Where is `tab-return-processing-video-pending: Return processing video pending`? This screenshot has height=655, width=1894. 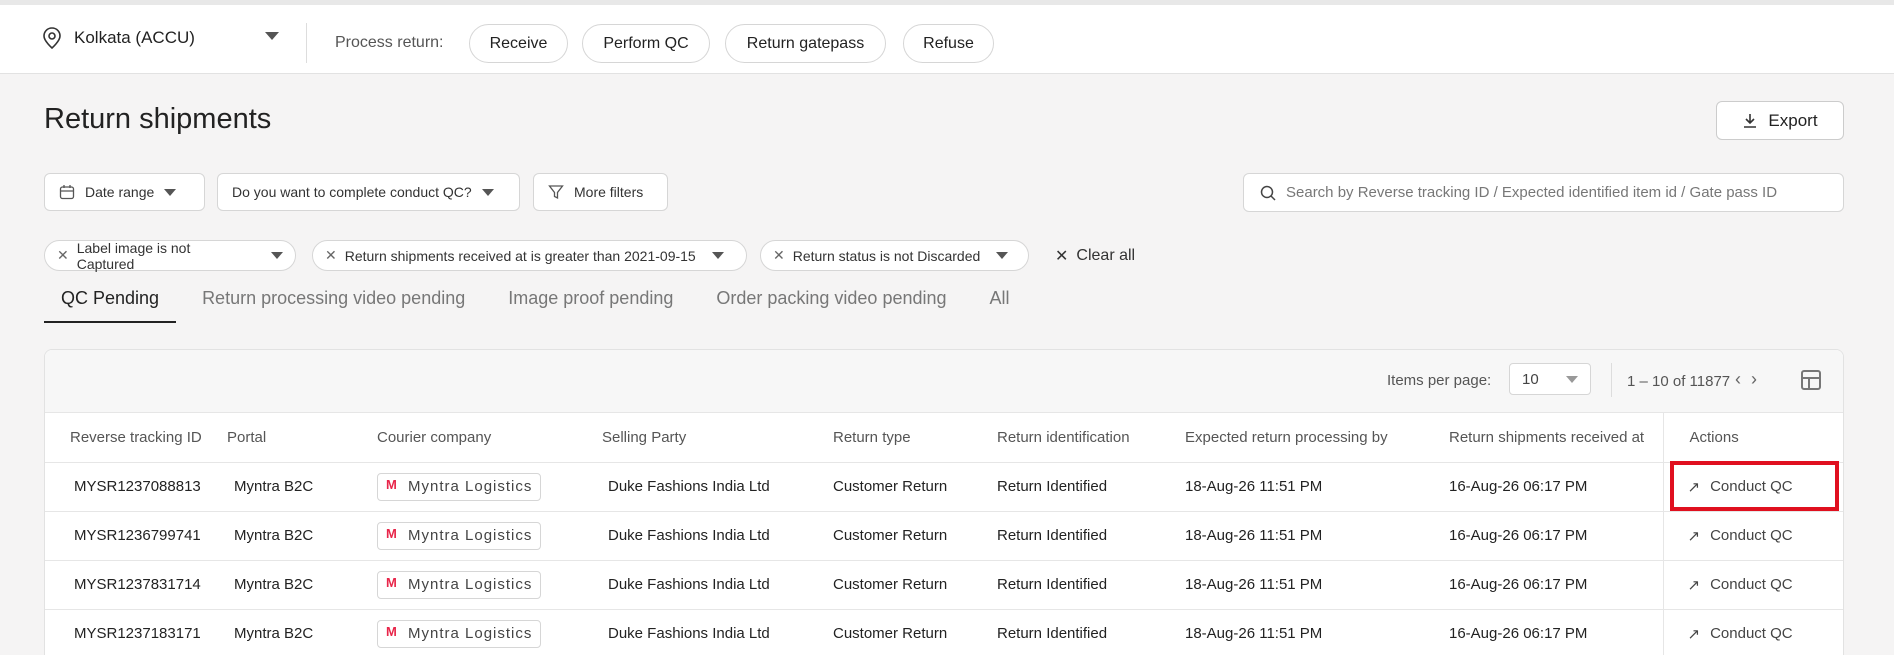
tab-return-processing-video-pending: Return processing video pending is located at coordinates (333, 305).